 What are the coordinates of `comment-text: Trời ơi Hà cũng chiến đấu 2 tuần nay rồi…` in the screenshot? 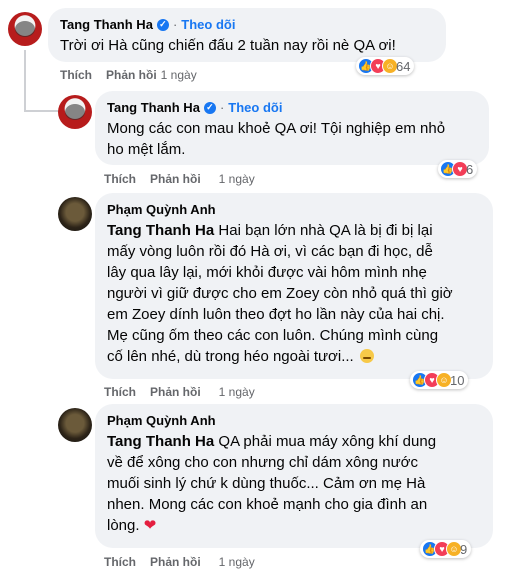 It's located at (228, 45).